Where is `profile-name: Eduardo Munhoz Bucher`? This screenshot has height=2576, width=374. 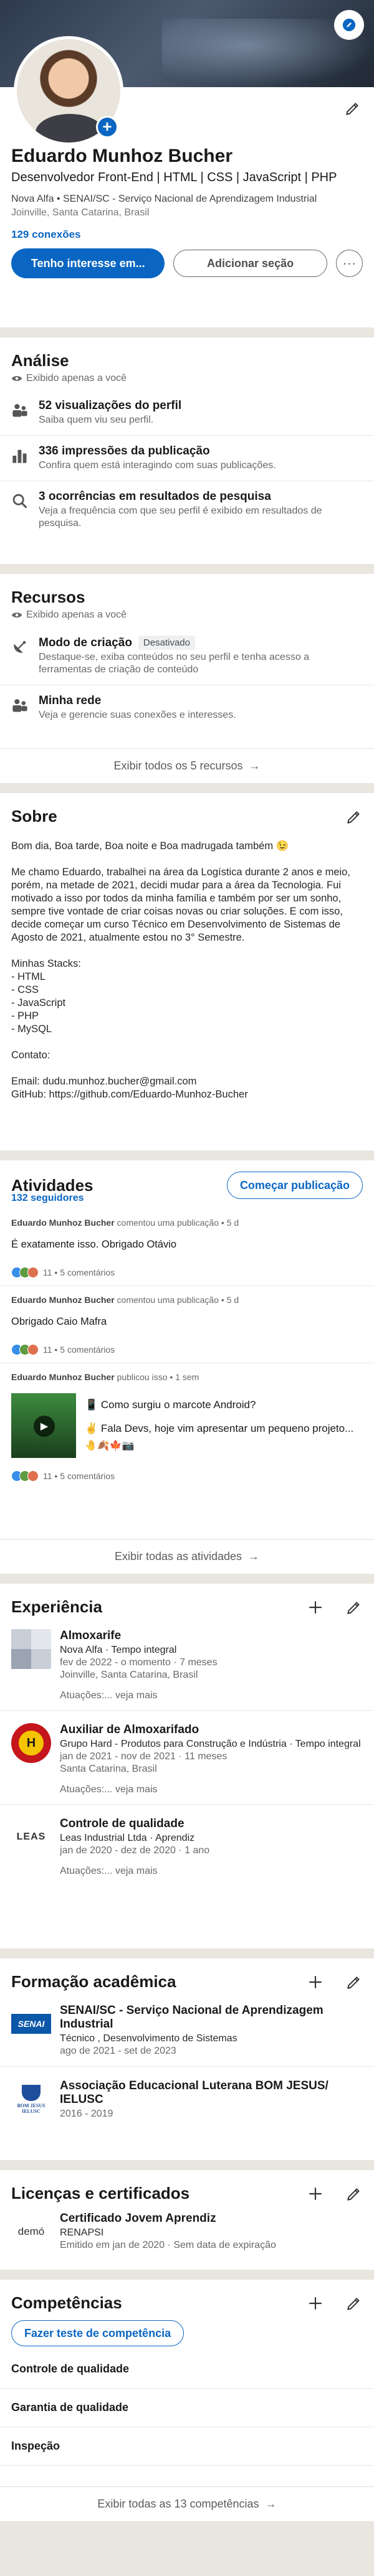 profile-name: Eduardo Munhoz Bucher is located at coordinates (122, 156).